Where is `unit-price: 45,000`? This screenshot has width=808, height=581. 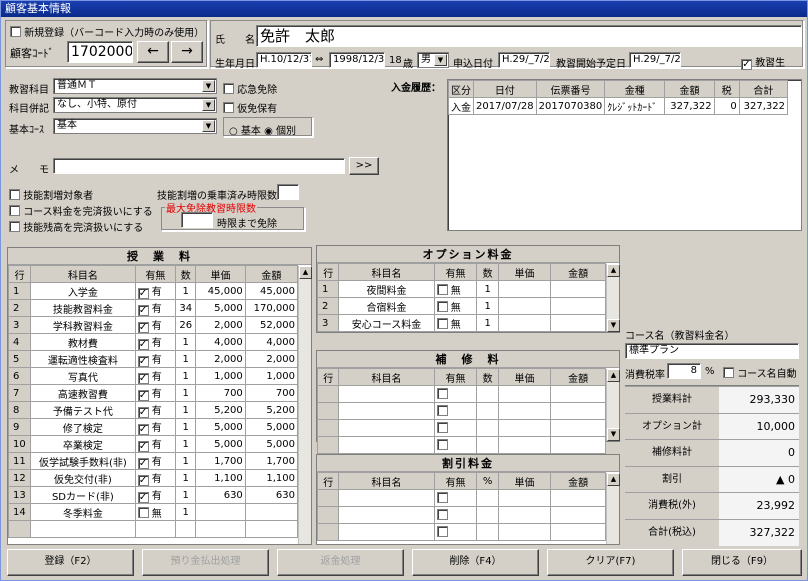 unit-price: 45,000 is located at coordinates (220, 291).